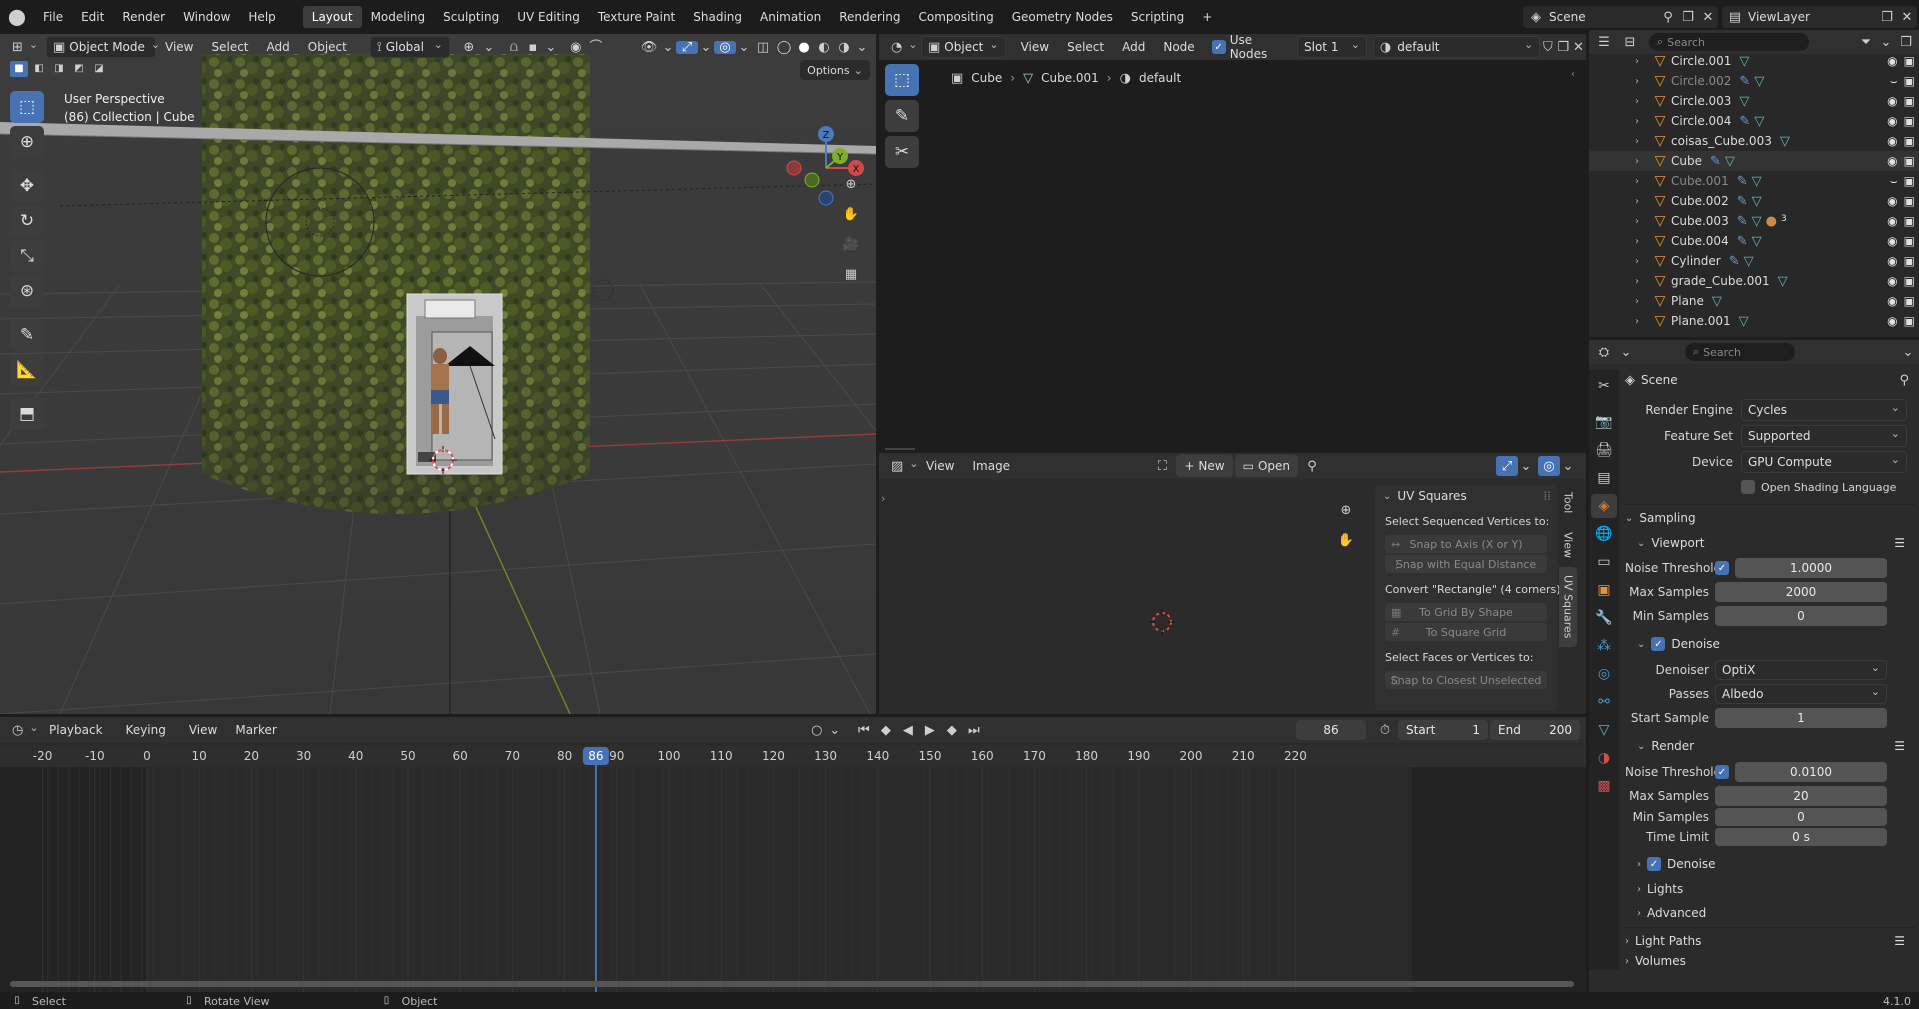 This screenshot has width=1919, height=1009. I want to click on denoiser-dropdown: OptiX, so click(1801, 670).